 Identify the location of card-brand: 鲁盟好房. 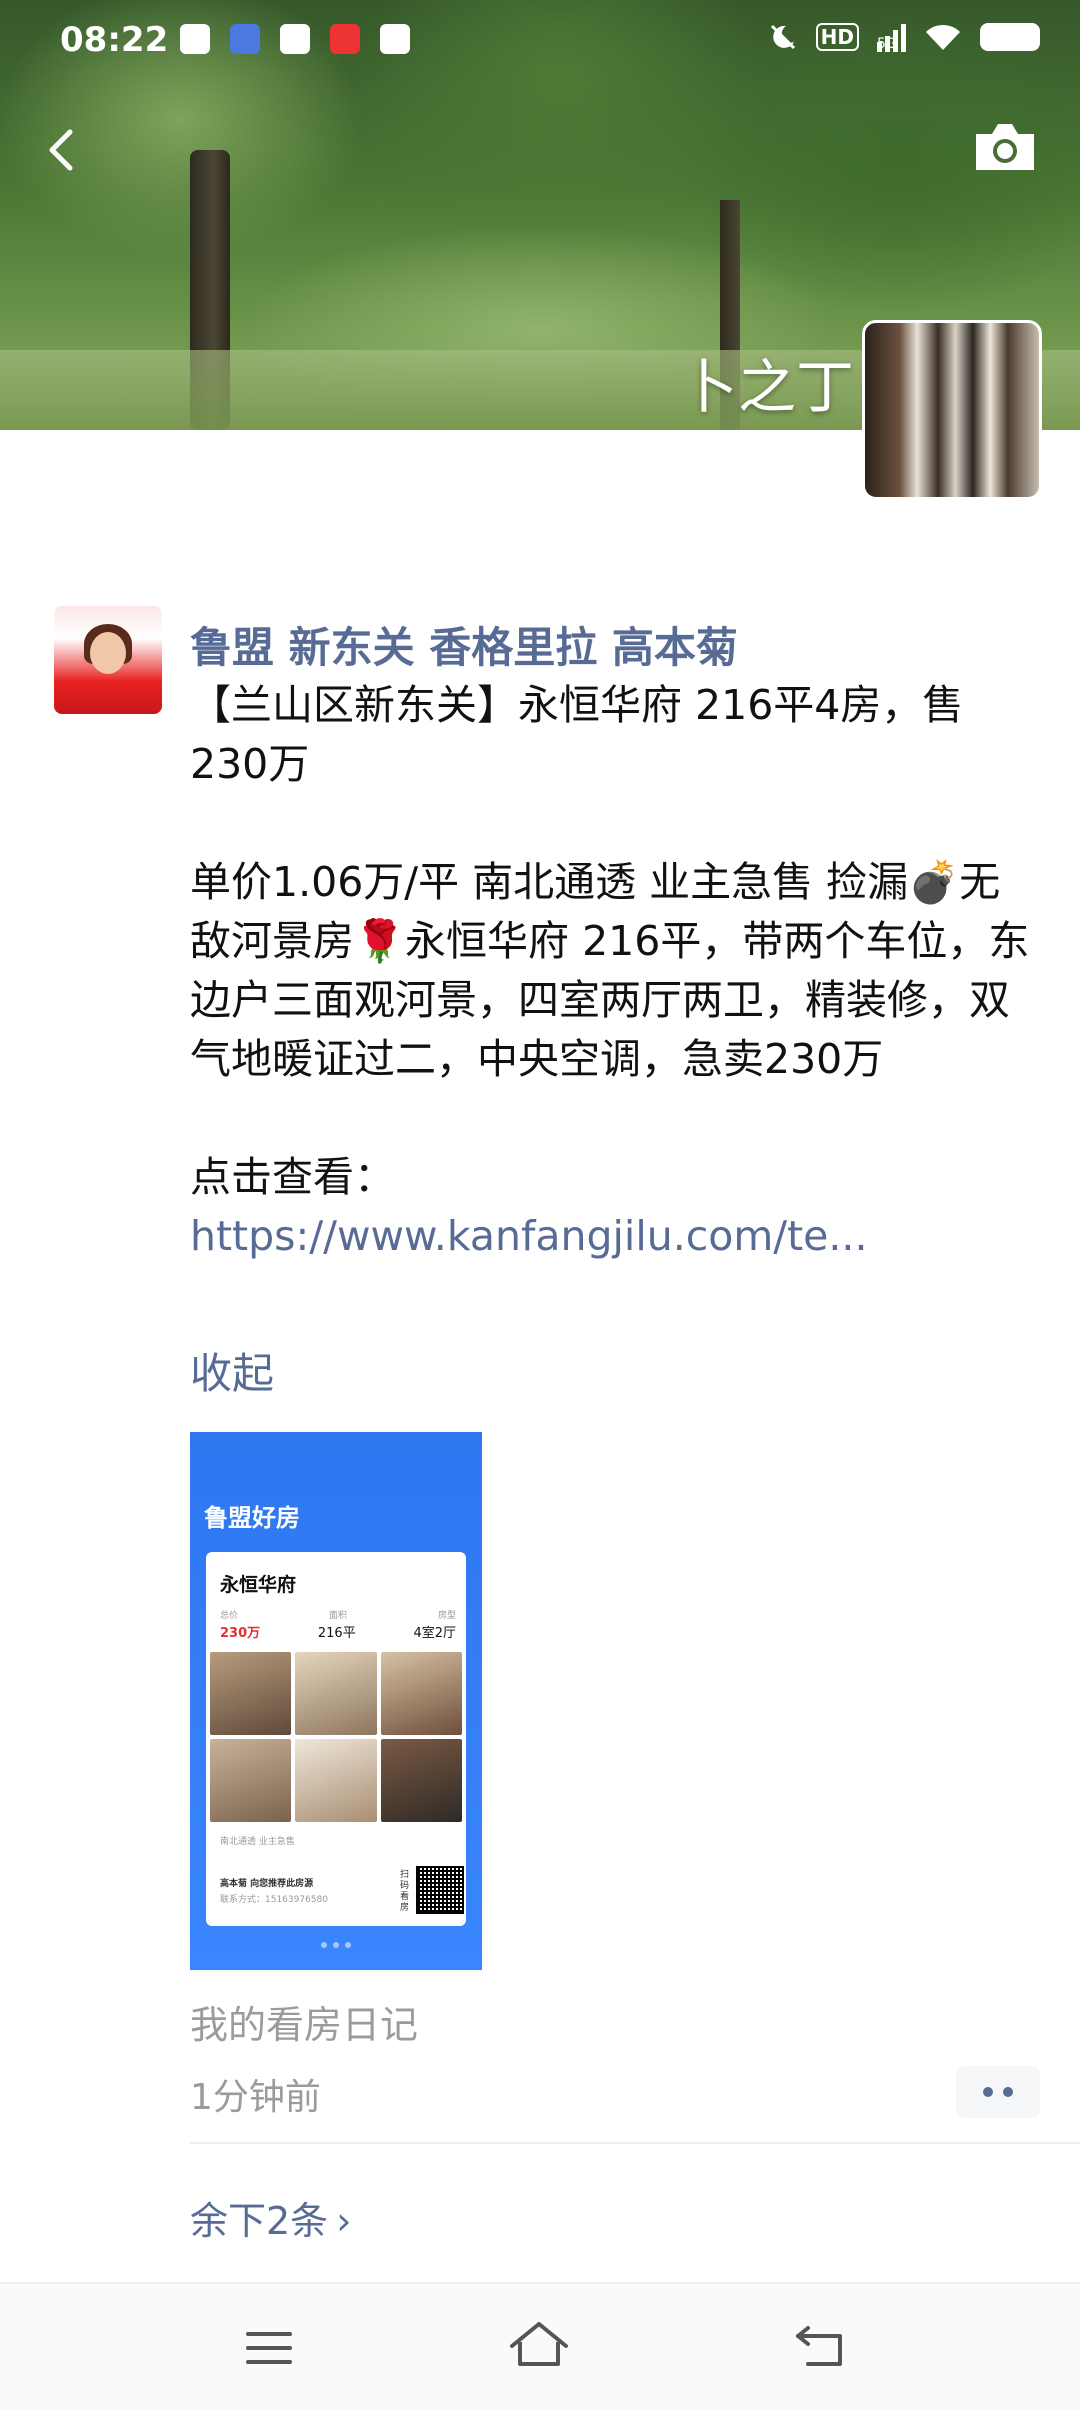
(252, 1518).